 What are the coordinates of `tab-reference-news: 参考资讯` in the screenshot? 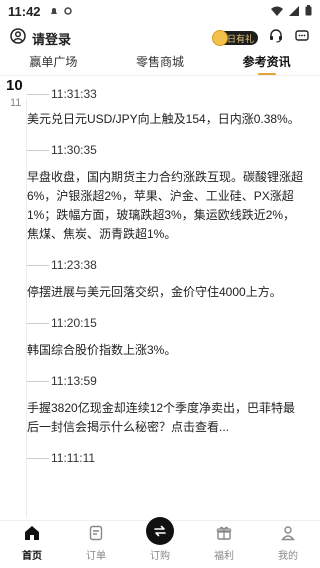 It's located at (266, 64).